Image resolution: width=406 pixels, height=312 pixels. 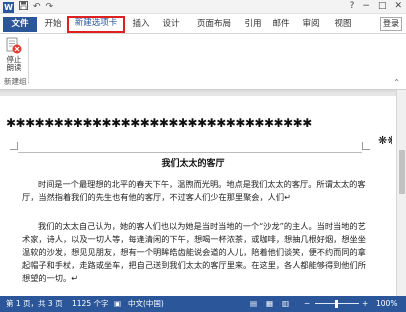 What do you see at coordinates (15, 81) in the screenshot?
I see `group-label: 新建组` at bounding box center [15, 81].